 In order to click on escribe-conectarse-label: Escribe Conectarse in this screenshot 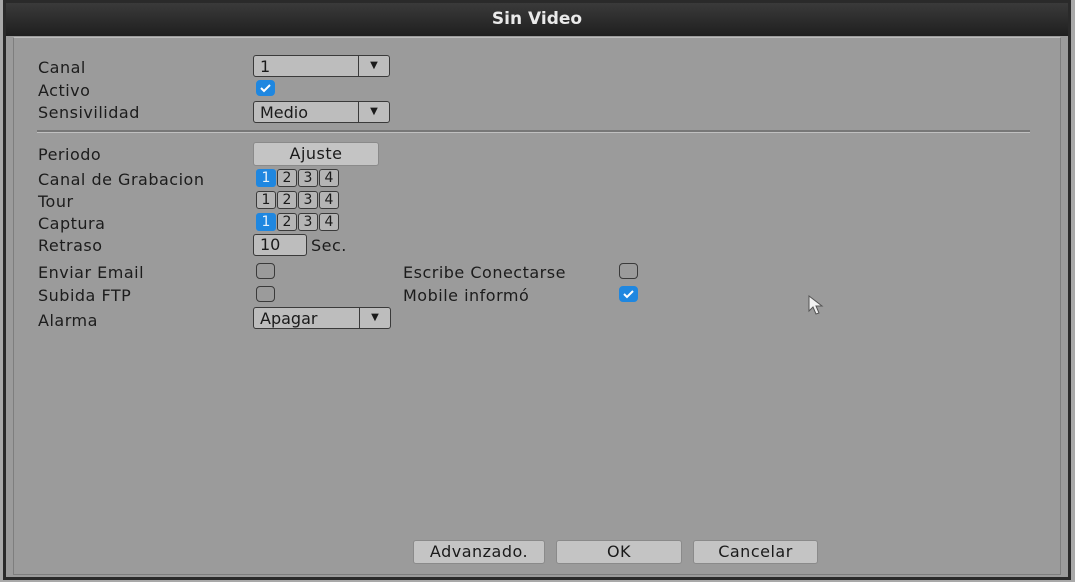, I will do `click(484, 272)`.